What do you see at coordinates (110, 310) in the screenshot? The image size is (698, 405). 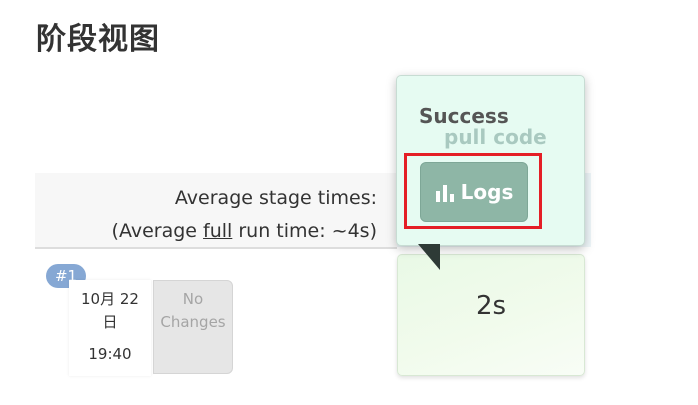 I see `build-date: 10月 22 日` at bounding box center [110, 310].